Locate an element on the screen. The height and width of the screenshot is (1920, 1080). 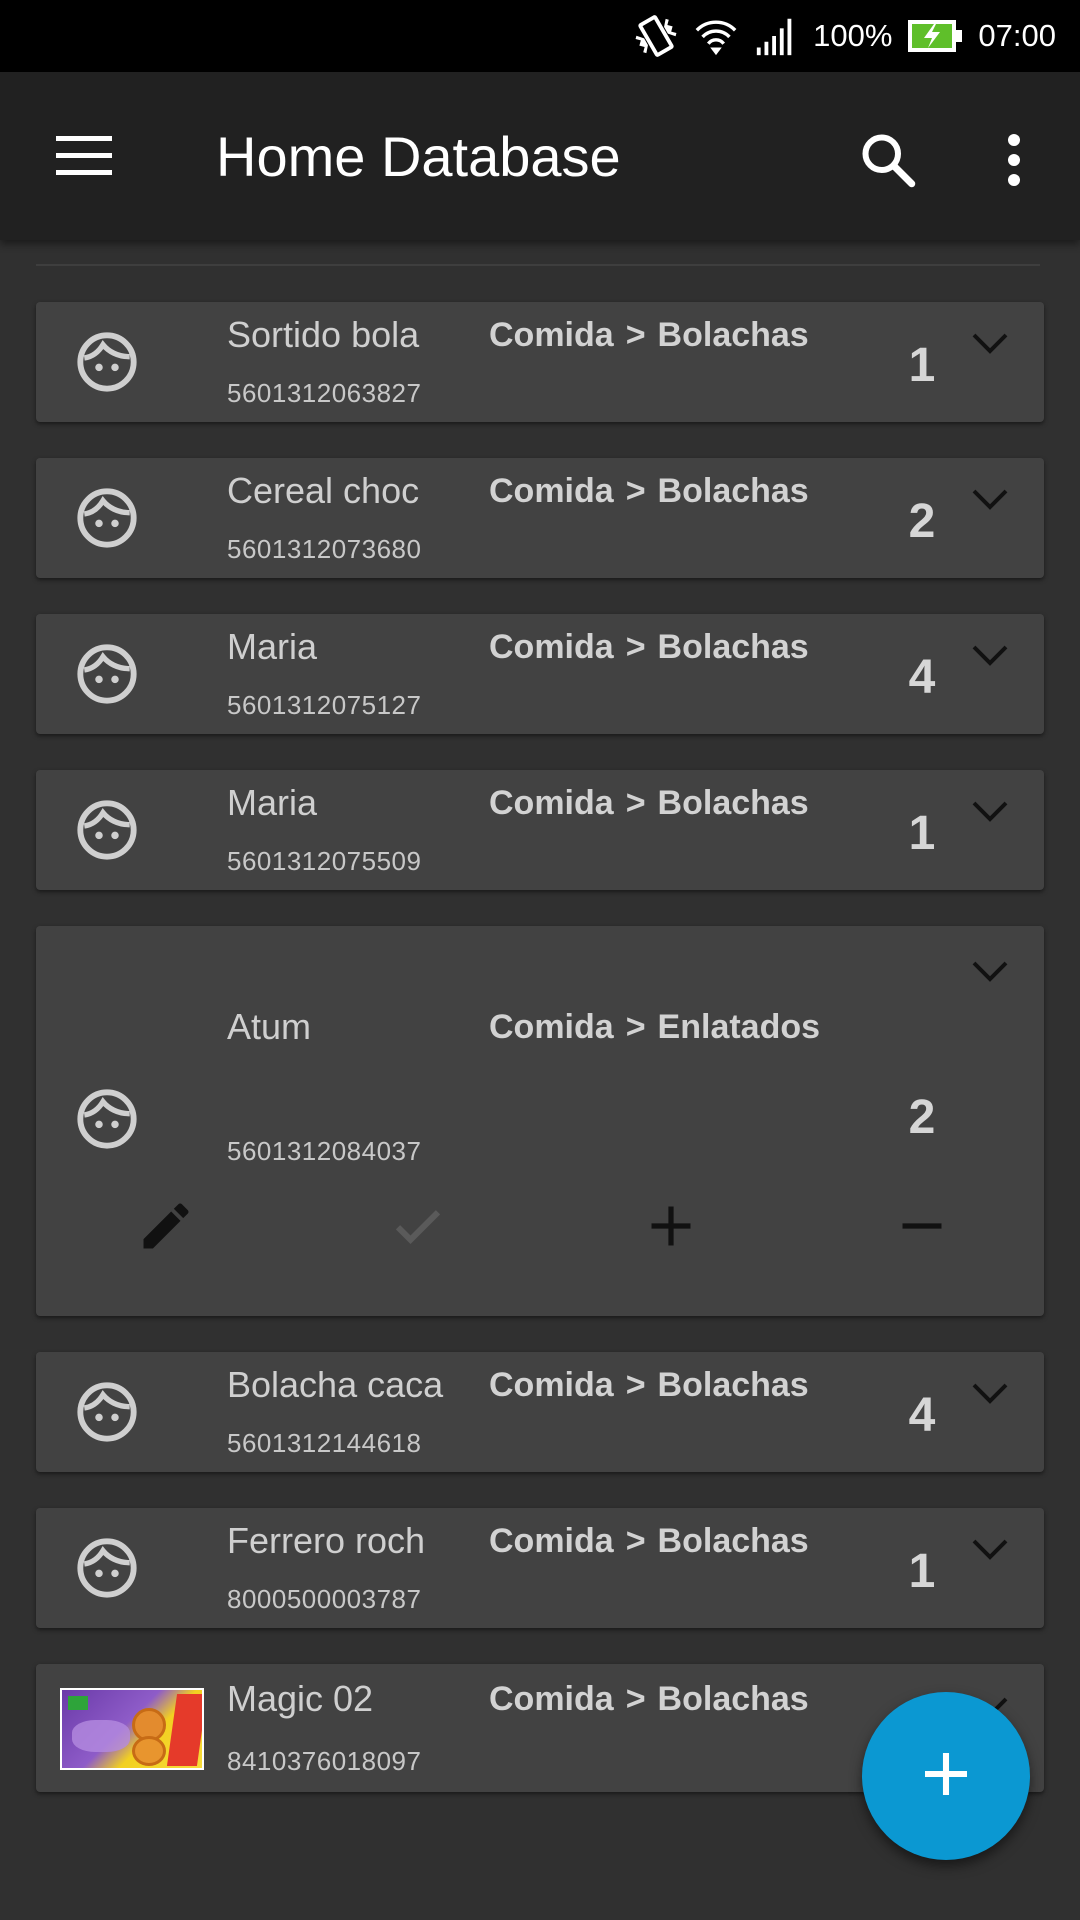
menu-icon is located at coordinates (84, 156).